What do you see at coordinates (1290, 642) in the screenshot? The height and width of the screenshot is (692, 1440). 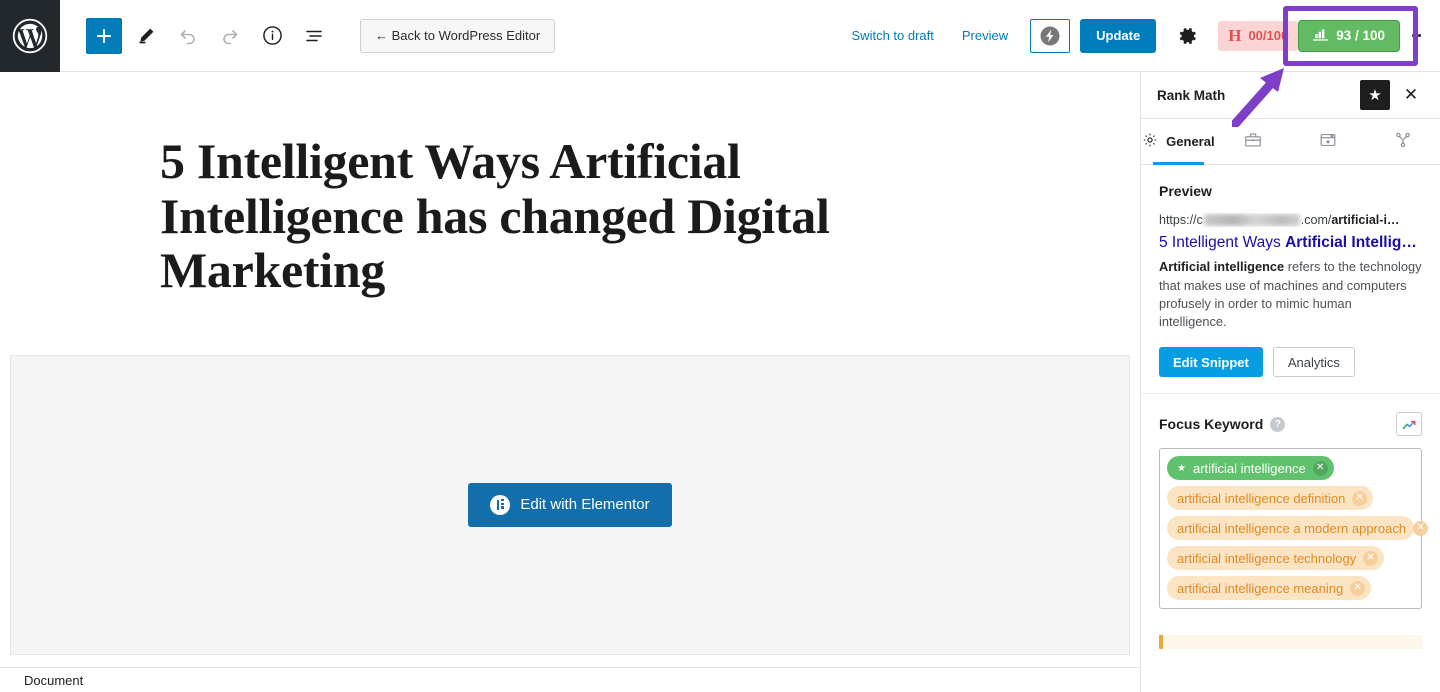 I see `keyword-notice-bar` at bounding box center [1290, 642].